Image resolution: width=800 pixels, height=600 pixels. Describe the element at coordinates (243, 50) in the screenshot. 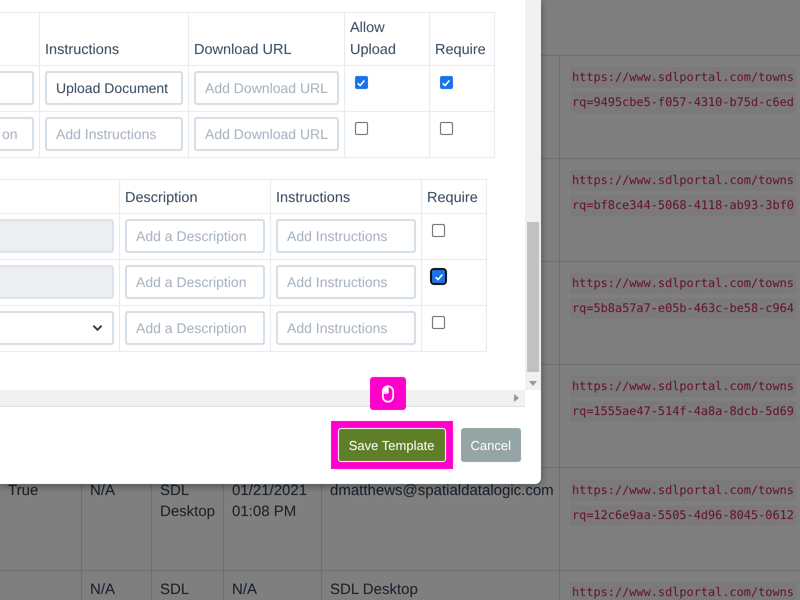

I see `column-header: Download URL` at that location.